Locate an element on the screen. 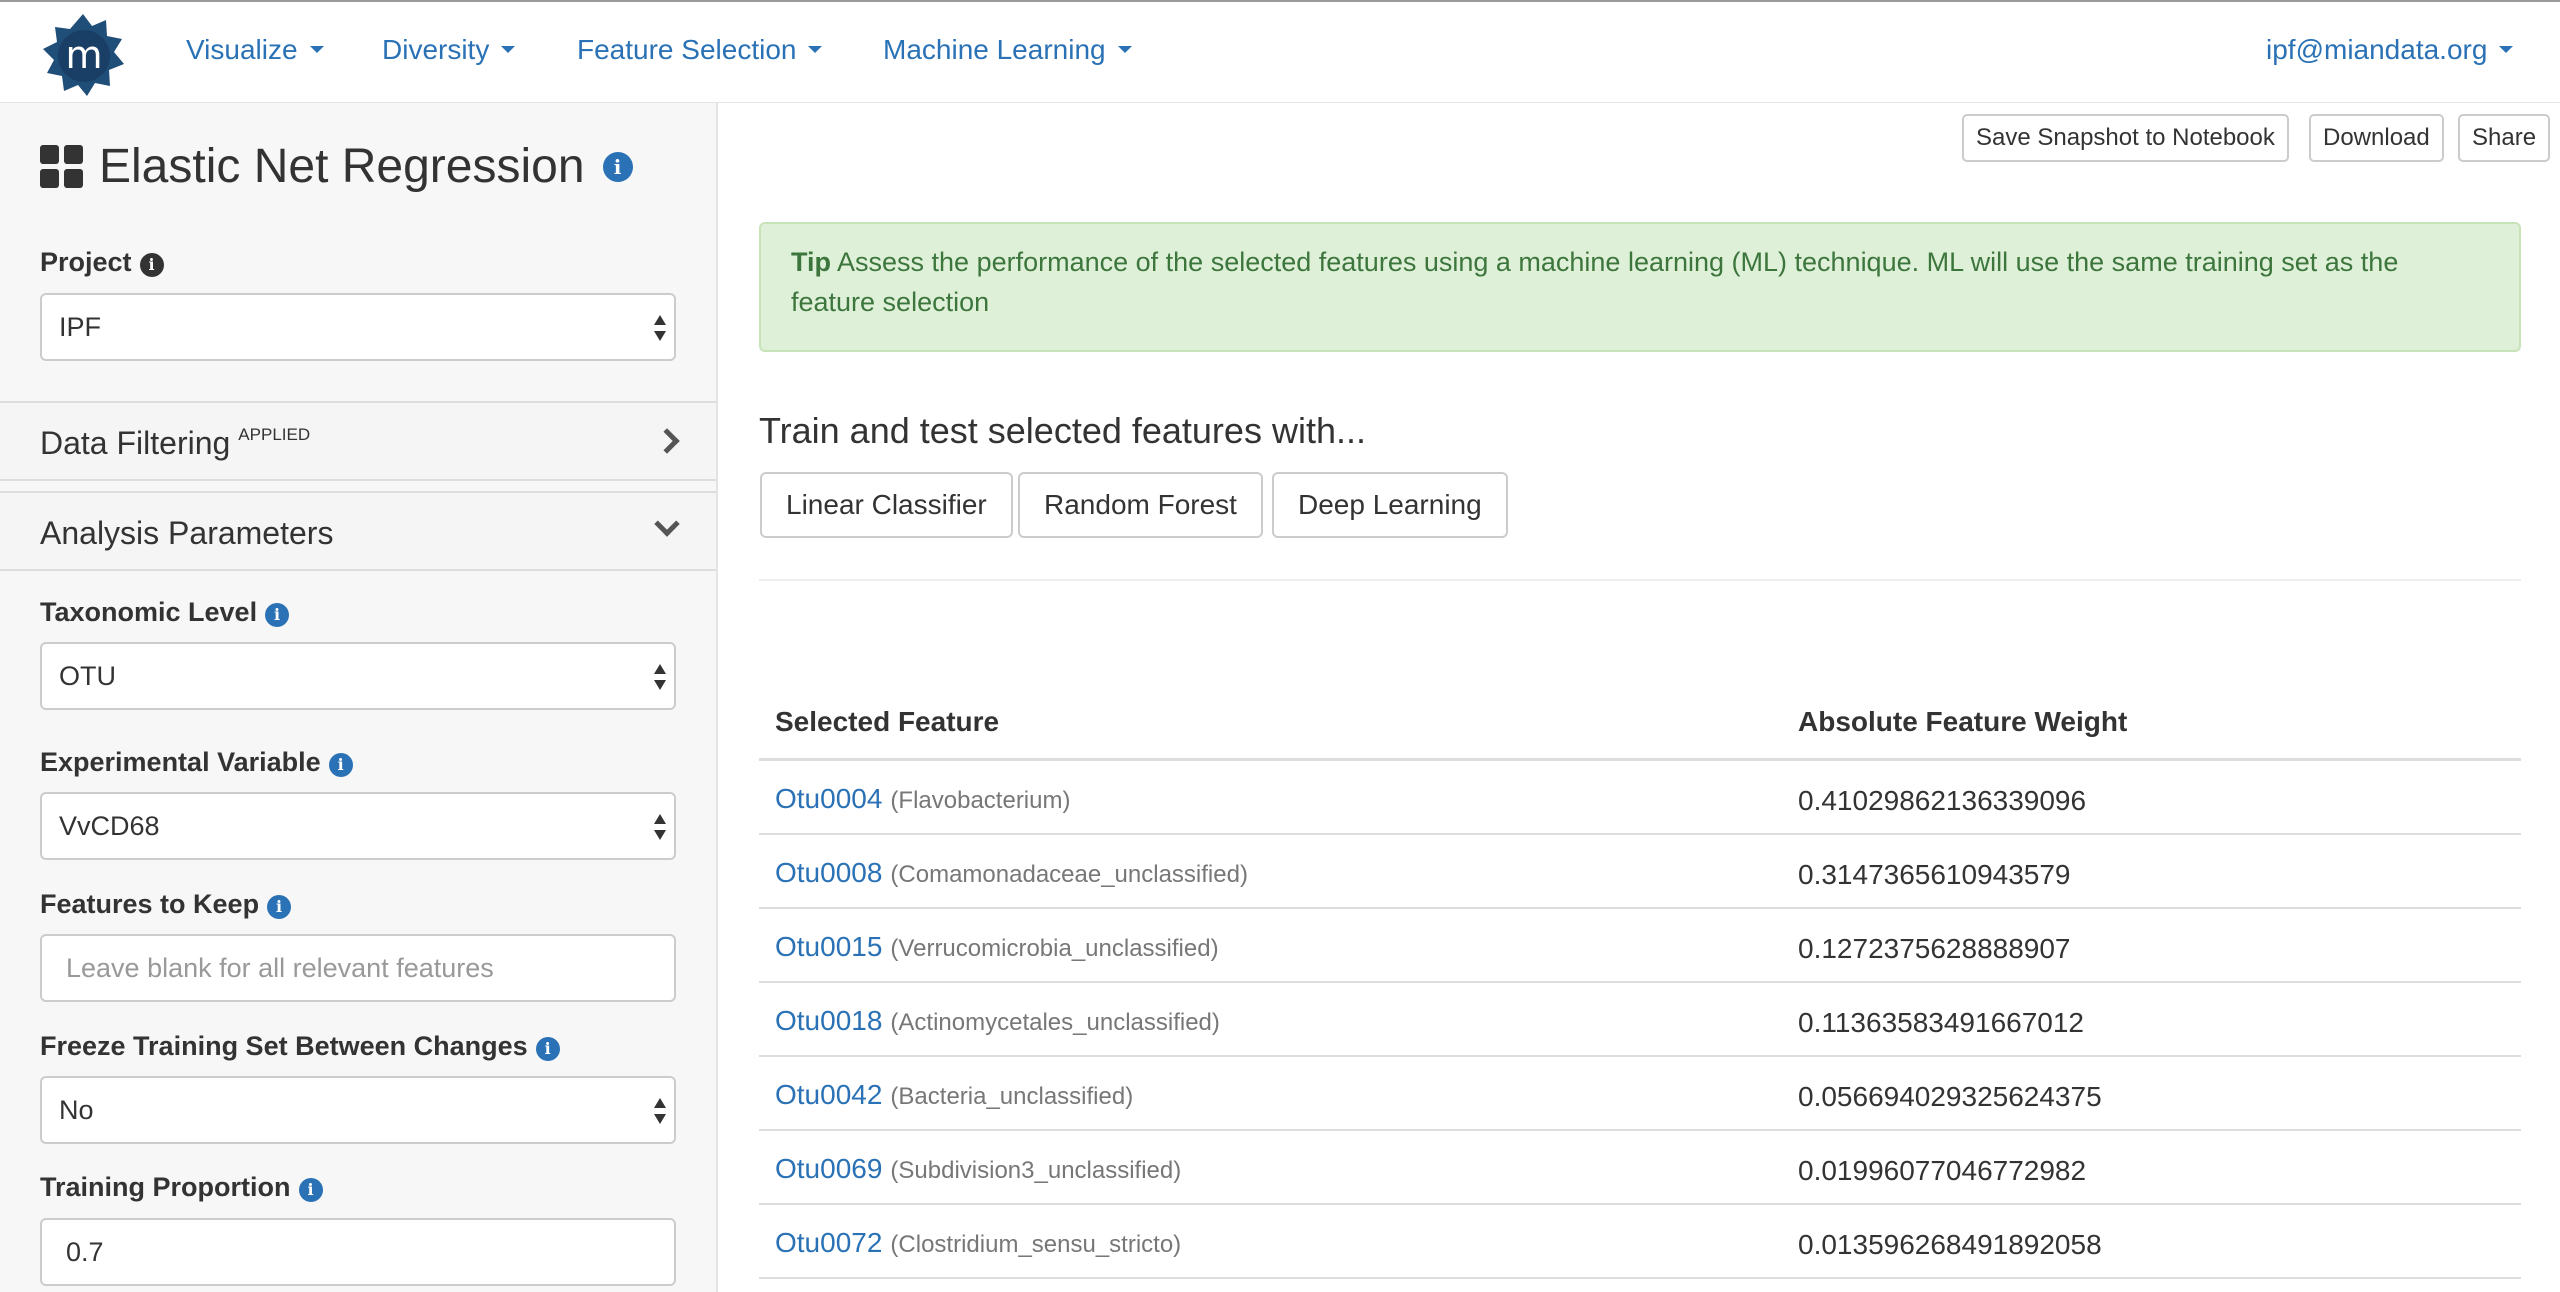 This screenshot has height=1292, width=2560. mian-logo: m is located at coordinates (83, 55).